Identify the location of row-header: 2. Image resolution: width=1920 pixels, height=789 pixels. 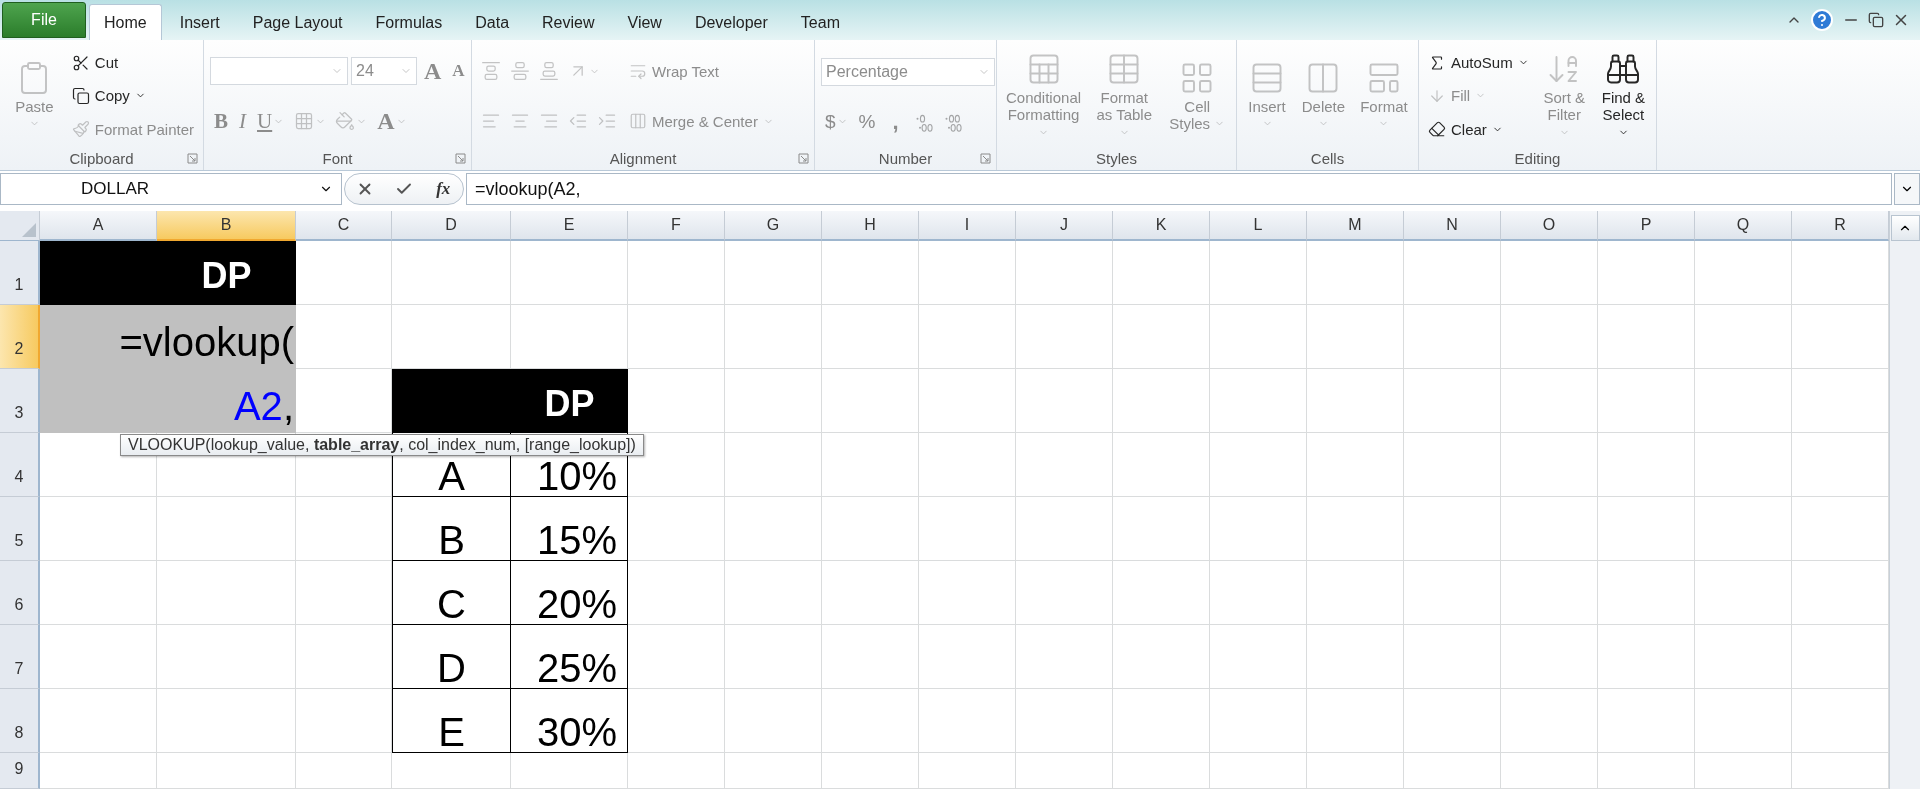
(20, 337).